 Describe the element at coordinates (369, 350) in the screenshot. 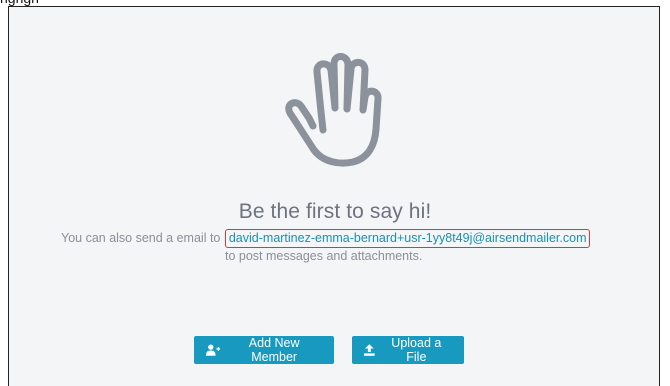

I see `upload-icon` at that location.